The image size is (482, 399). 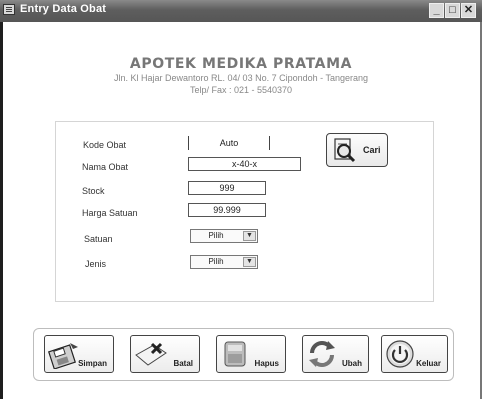 What do you see at coordinates (322, 354) in the screenshot?
I see `refresh-icon` at bounding box center [322, 354].